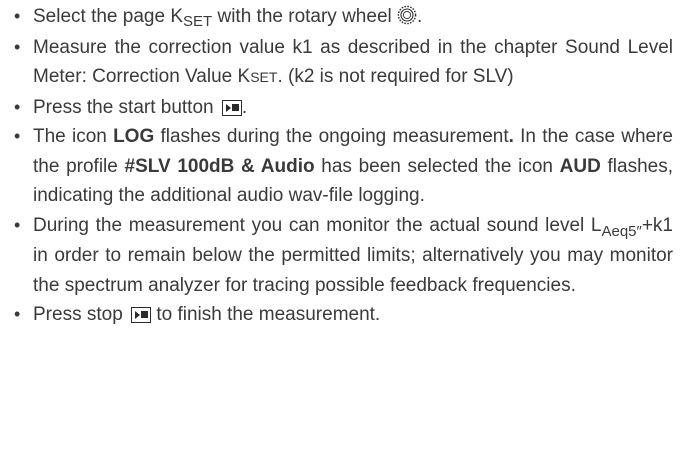  What do you see at coordinates (126, 107) in the screenshot?
I see `step-text: Press the start button` at bounding box center [126, 107].